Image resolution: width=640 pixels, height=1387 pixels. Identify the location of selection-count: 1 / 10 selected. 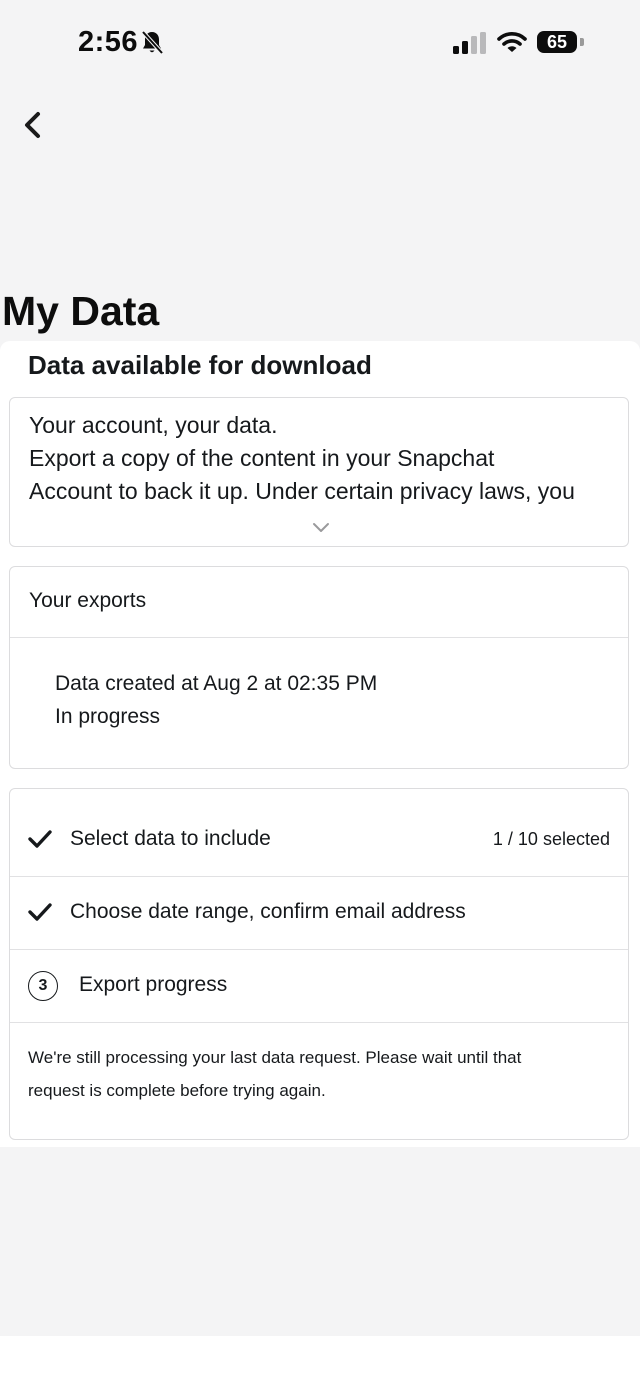
(551, 839).